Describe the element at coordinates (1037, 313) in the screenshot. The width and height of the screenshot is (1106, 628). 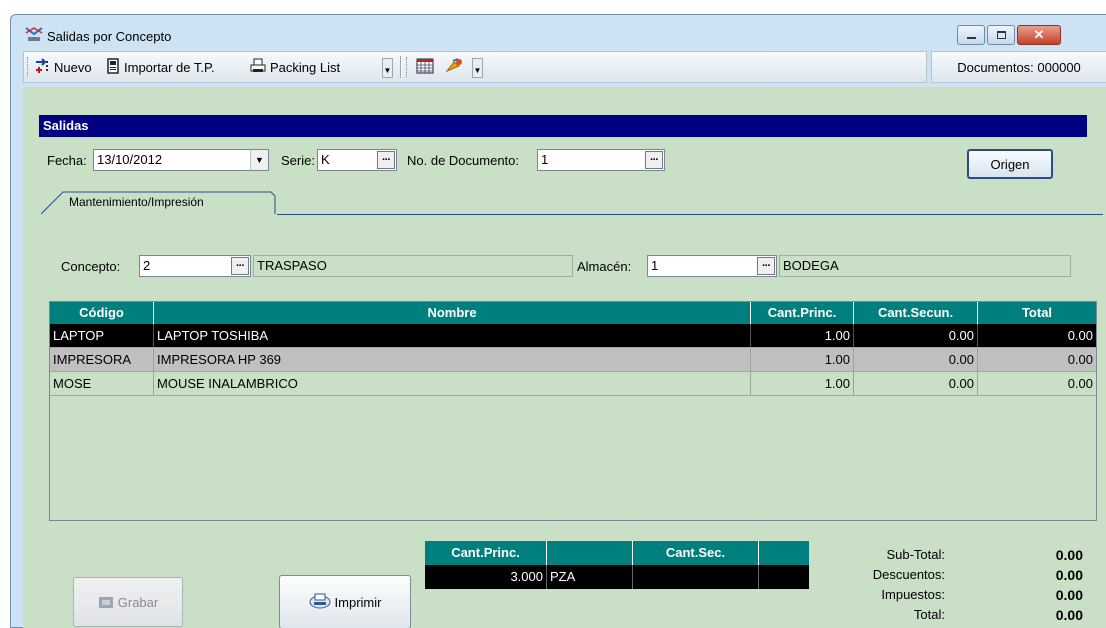
I see `column-header-total: Total` at that location.